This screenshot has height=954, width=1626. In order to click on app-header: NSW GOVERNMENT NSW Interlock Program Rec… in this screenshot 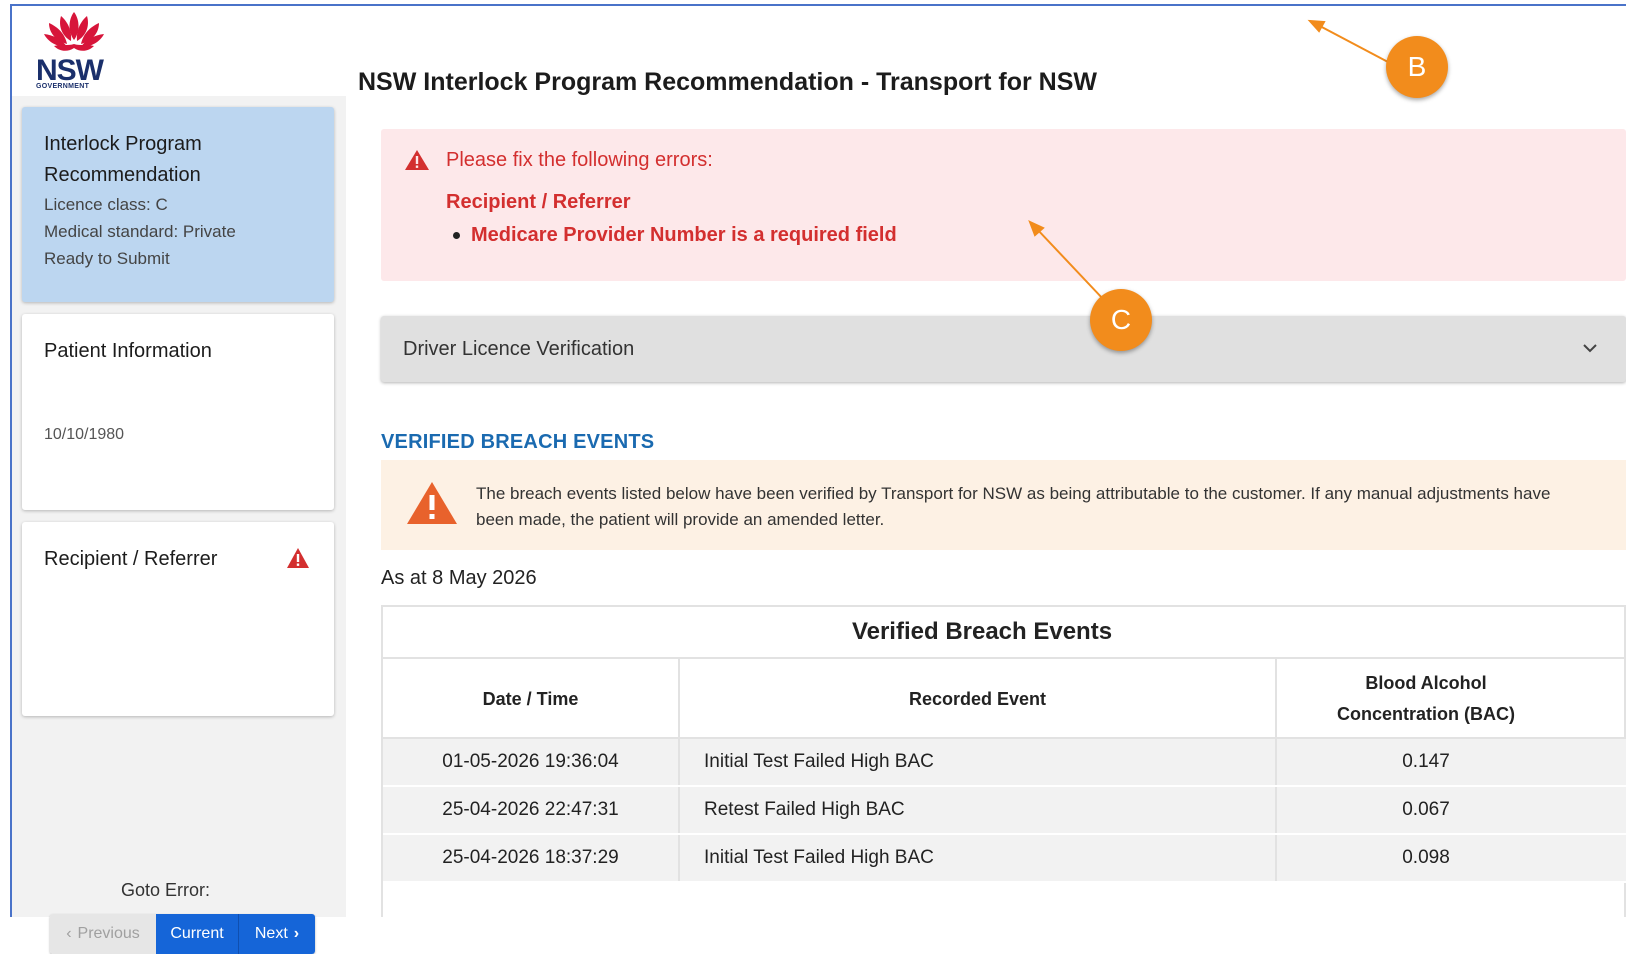, I will do `click(819, 51)`.